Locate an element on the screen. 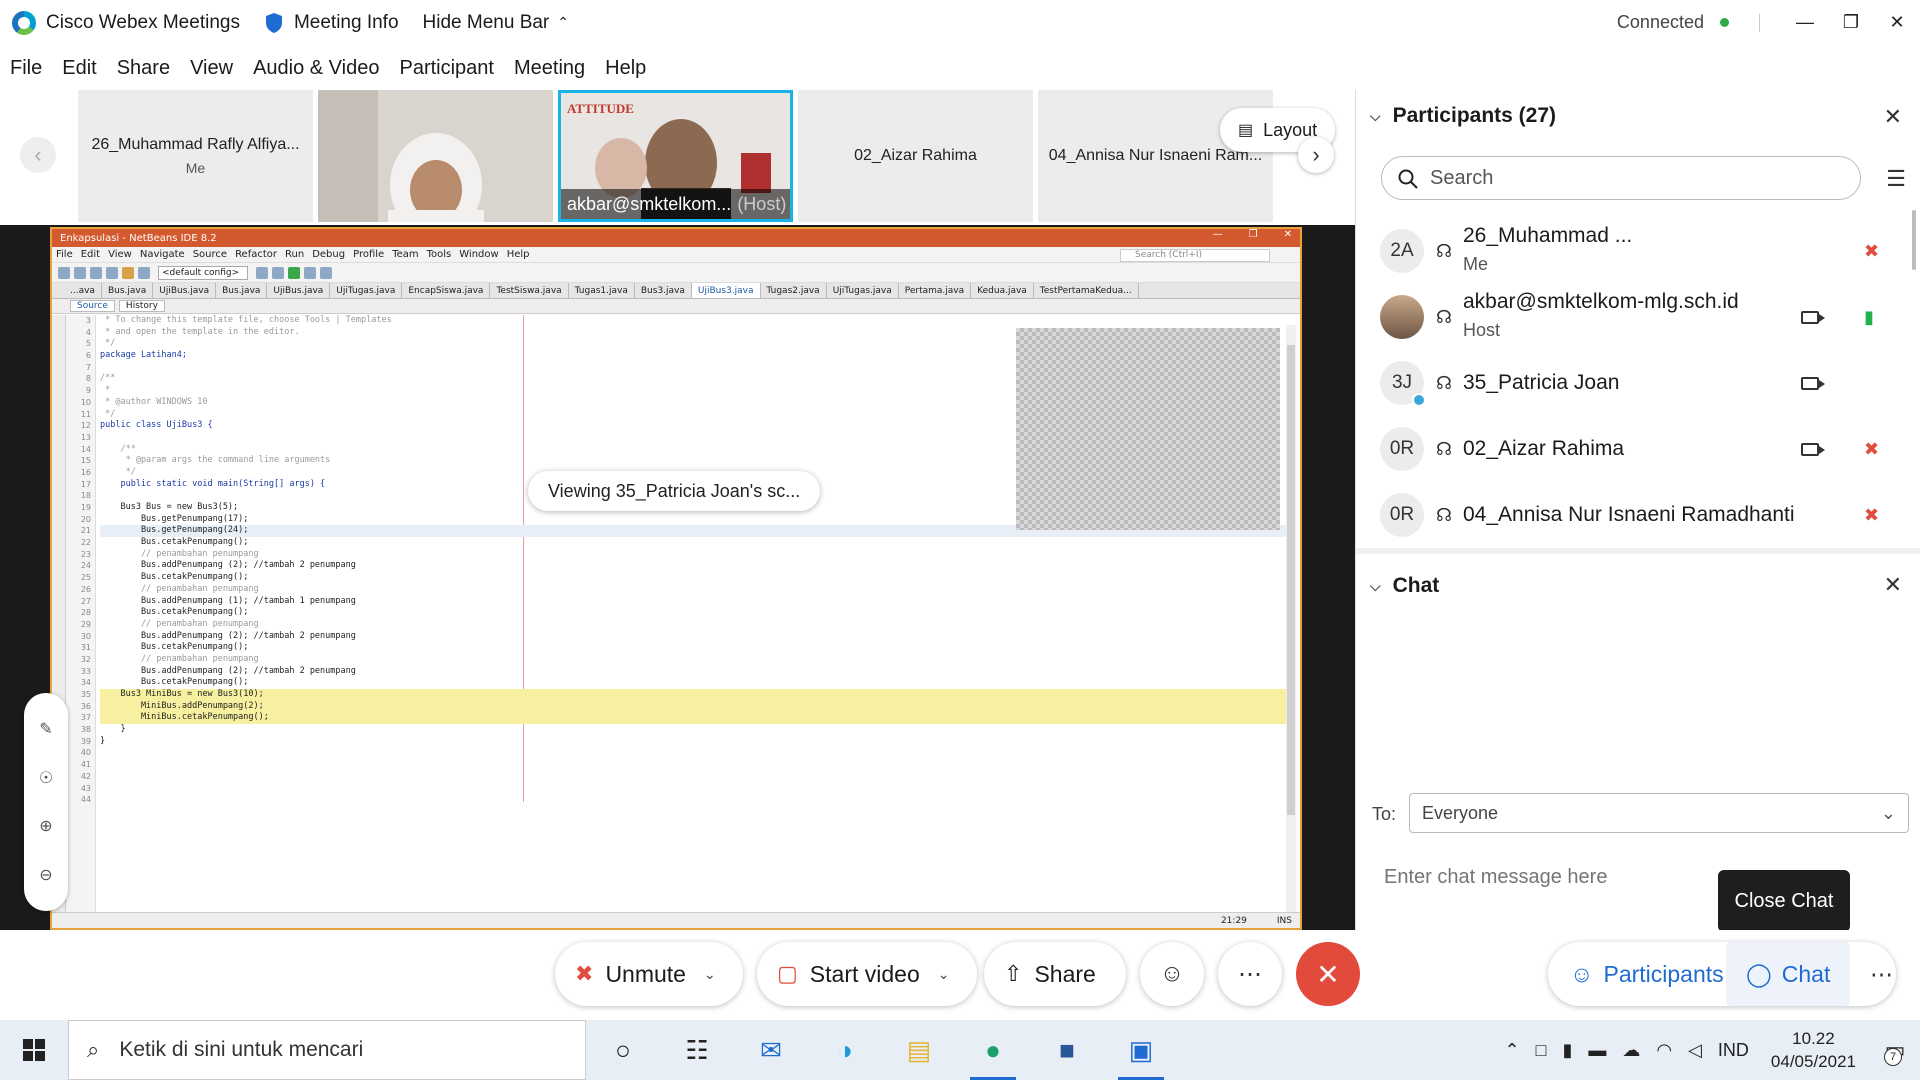  layout-icon: ▤ is located at coordinates (1246, 130).